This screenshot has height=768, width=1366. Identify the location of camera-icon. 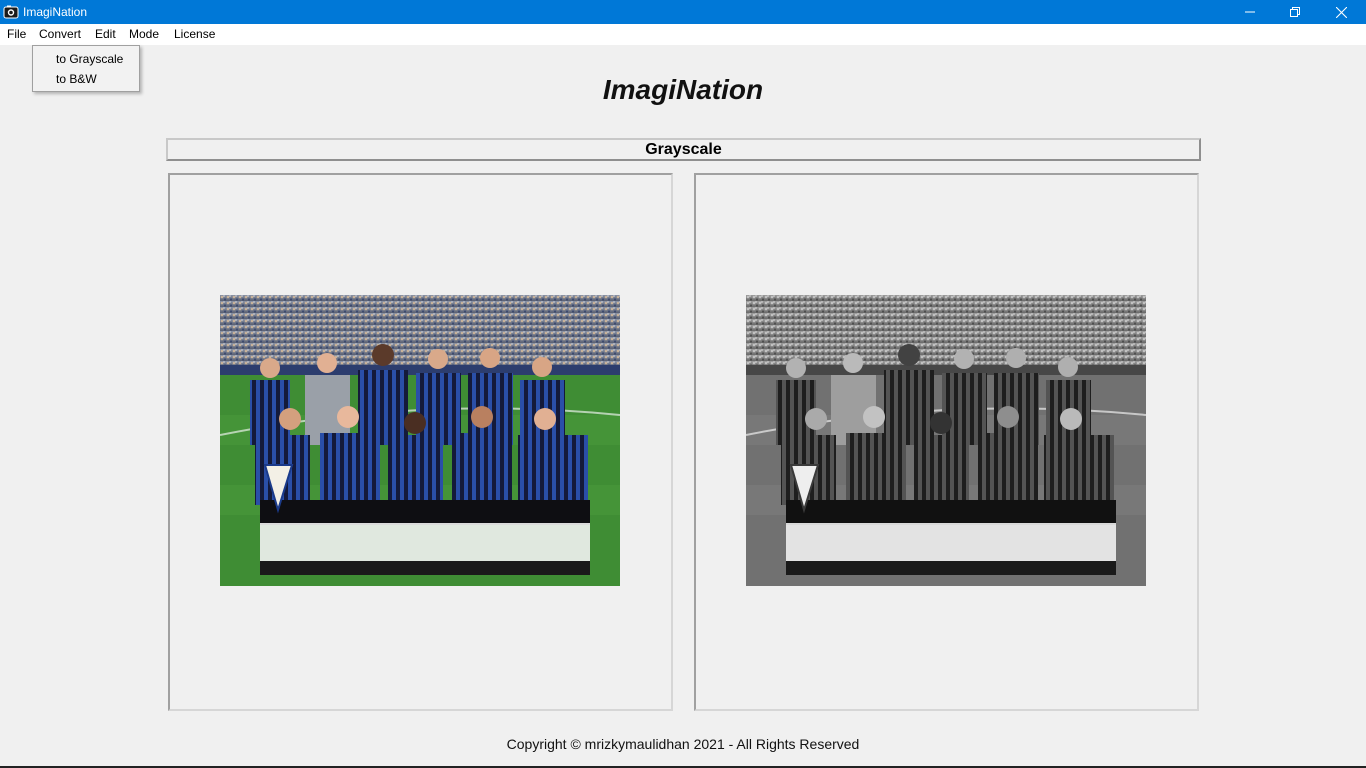
(11, 12).